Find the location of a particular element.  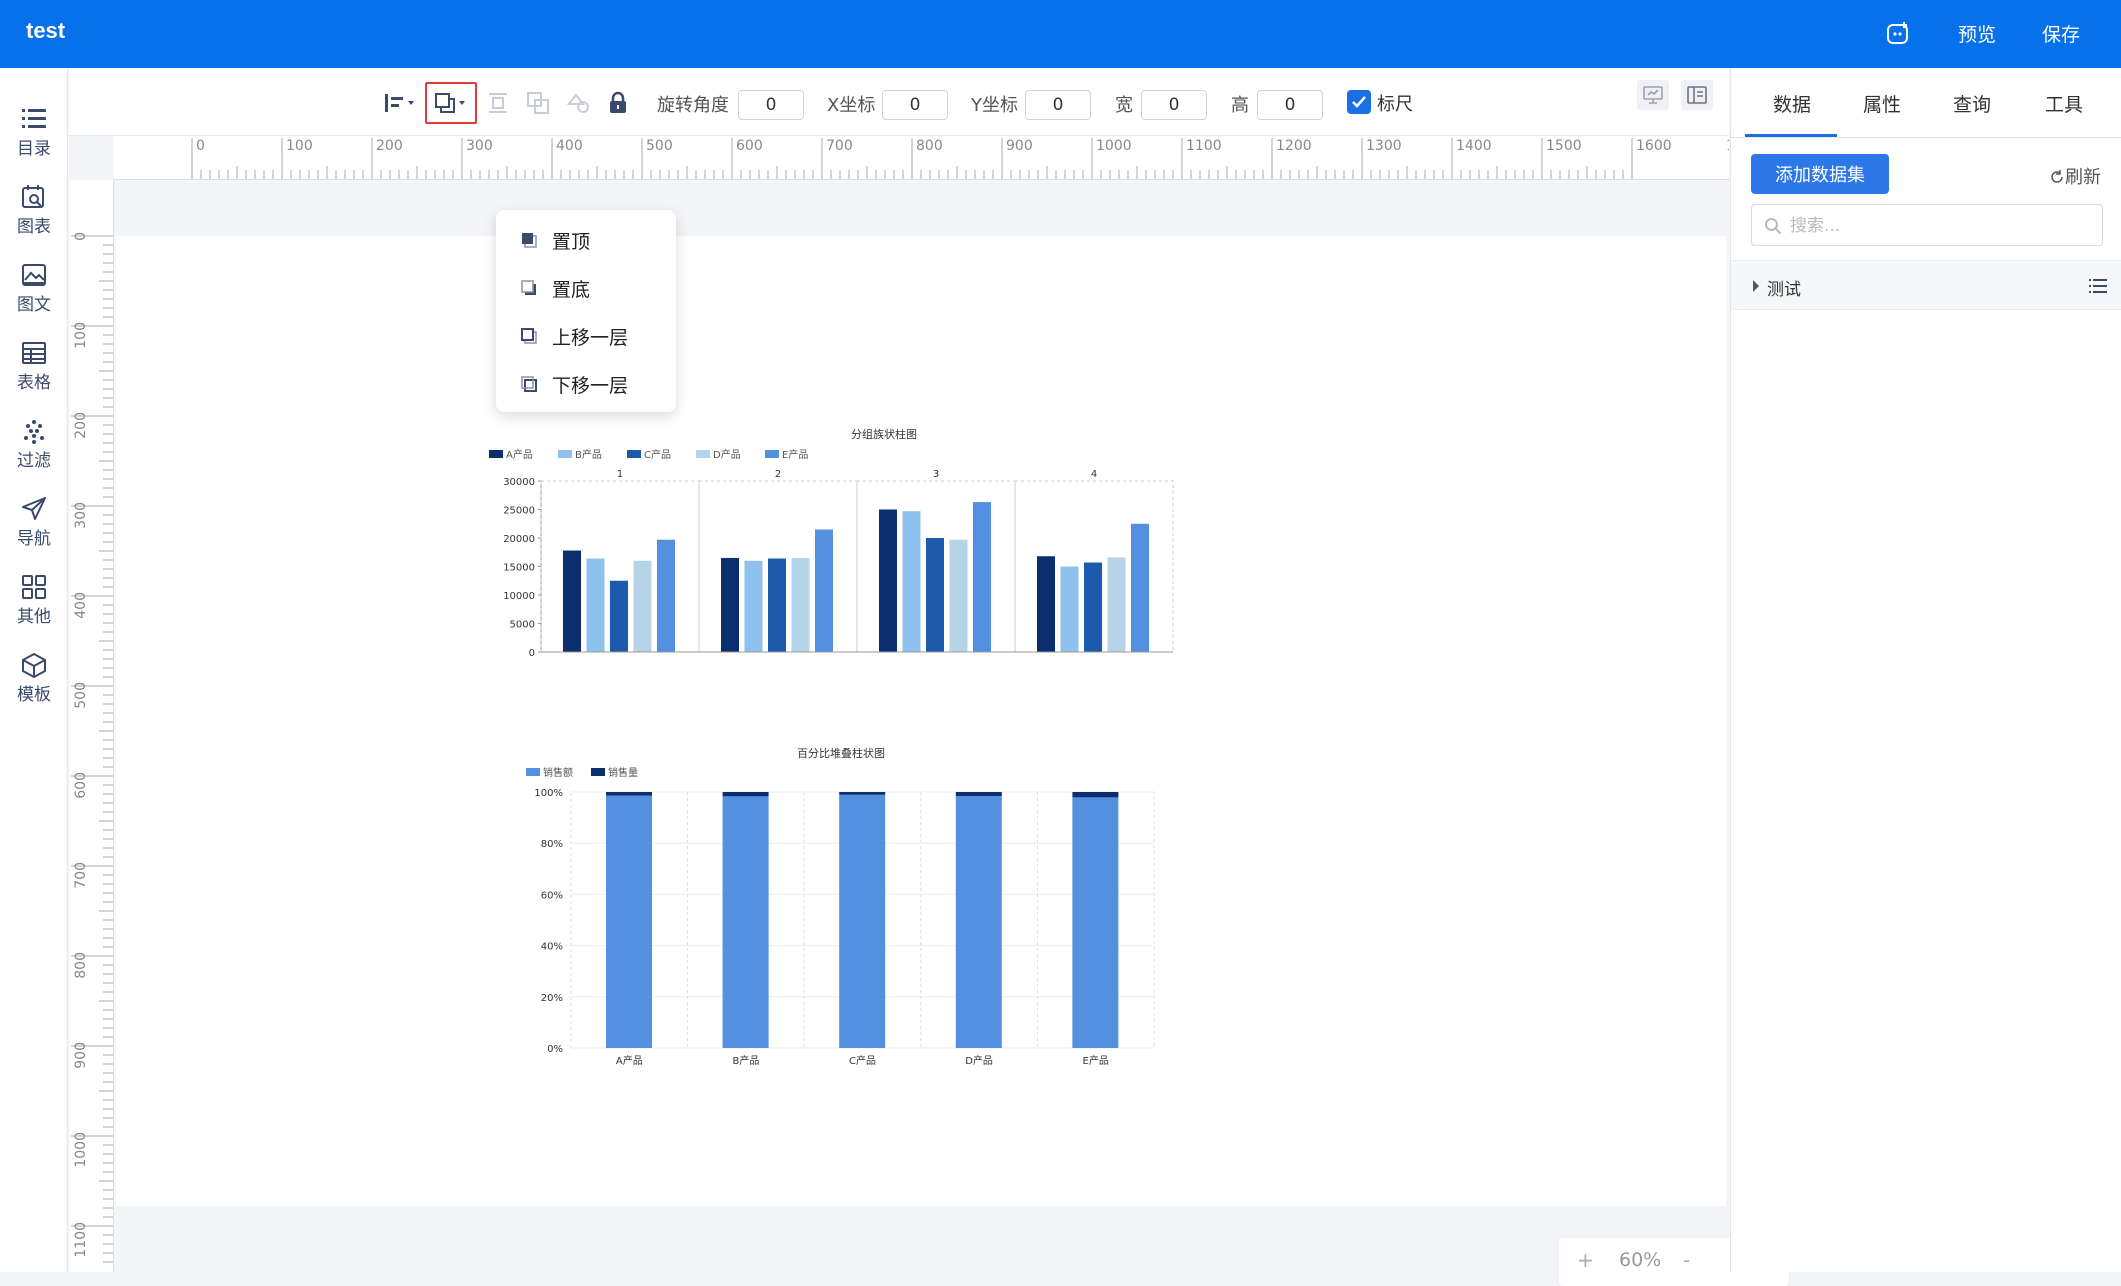

align-button is located at coordinates (400, 103).